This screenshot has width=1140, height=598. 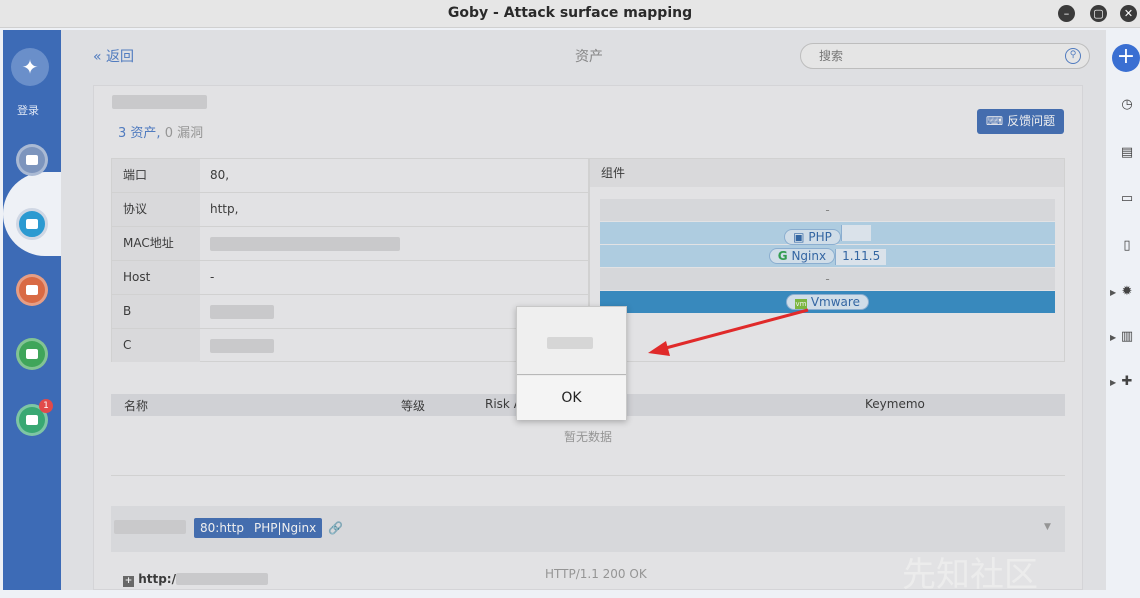 I want to click on nav-vulns-icon, so click(x=32, y=290).